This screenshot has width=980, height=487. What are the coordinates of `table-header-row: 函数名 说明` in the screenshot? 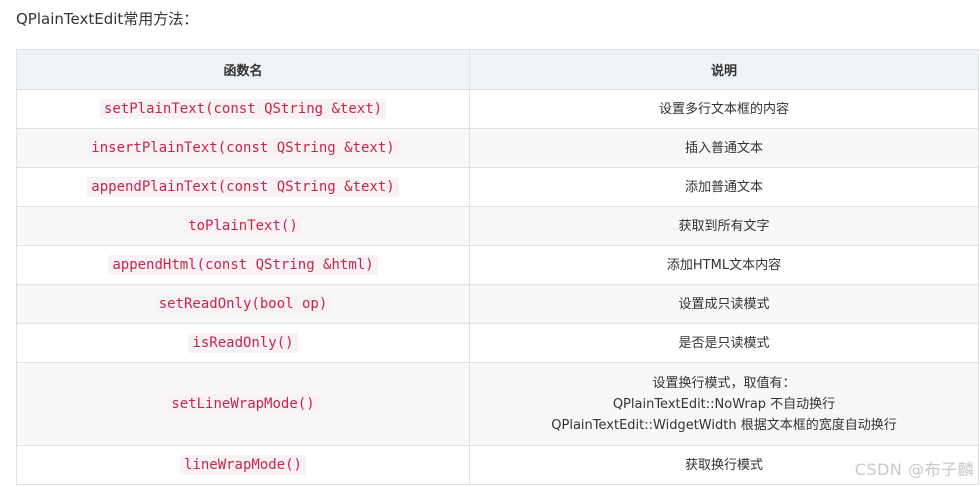 It's located at (497, 69).